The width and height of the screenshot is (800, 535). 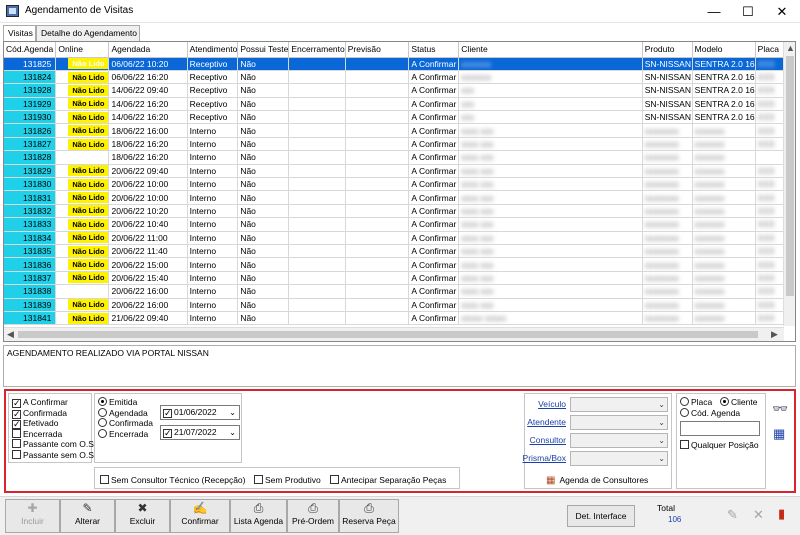 I want to click on cell-online: Não Lido, so click(x=82, y=77).